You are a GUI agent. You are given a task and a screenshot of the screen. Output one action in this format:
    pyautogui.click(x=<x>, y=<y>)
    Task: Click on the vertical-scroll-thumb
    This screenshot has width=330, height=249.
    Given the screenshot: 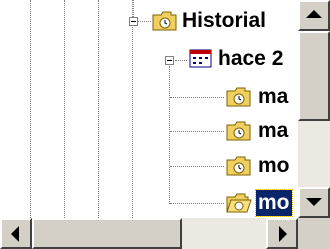 What is the action you would take?
    pyautogui.click(x=314, y=76)
    